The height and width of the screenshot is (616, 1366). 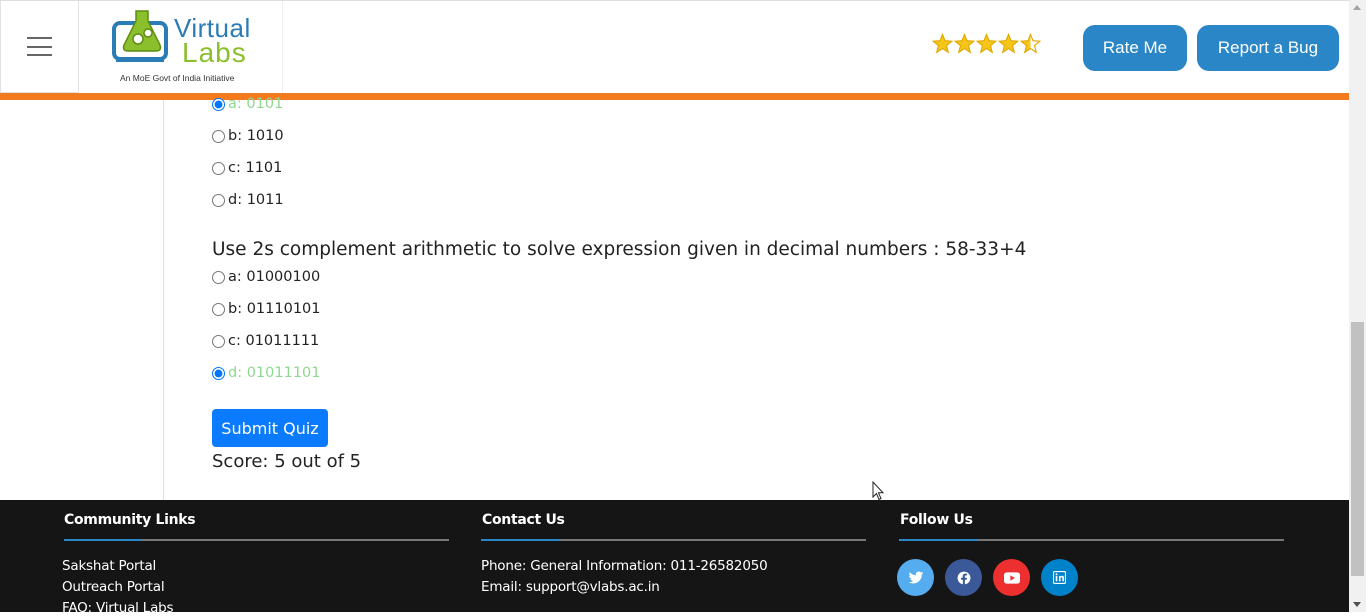 I want to click on logo-word-labs: Labs, so click(x=214, y=52).